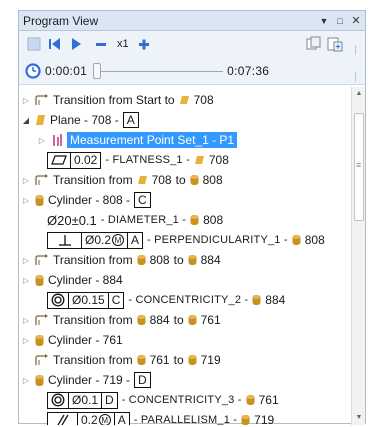  Describe the element at coordinates (358, 77) in the screenshot. I see `timebar-grip` at that location.